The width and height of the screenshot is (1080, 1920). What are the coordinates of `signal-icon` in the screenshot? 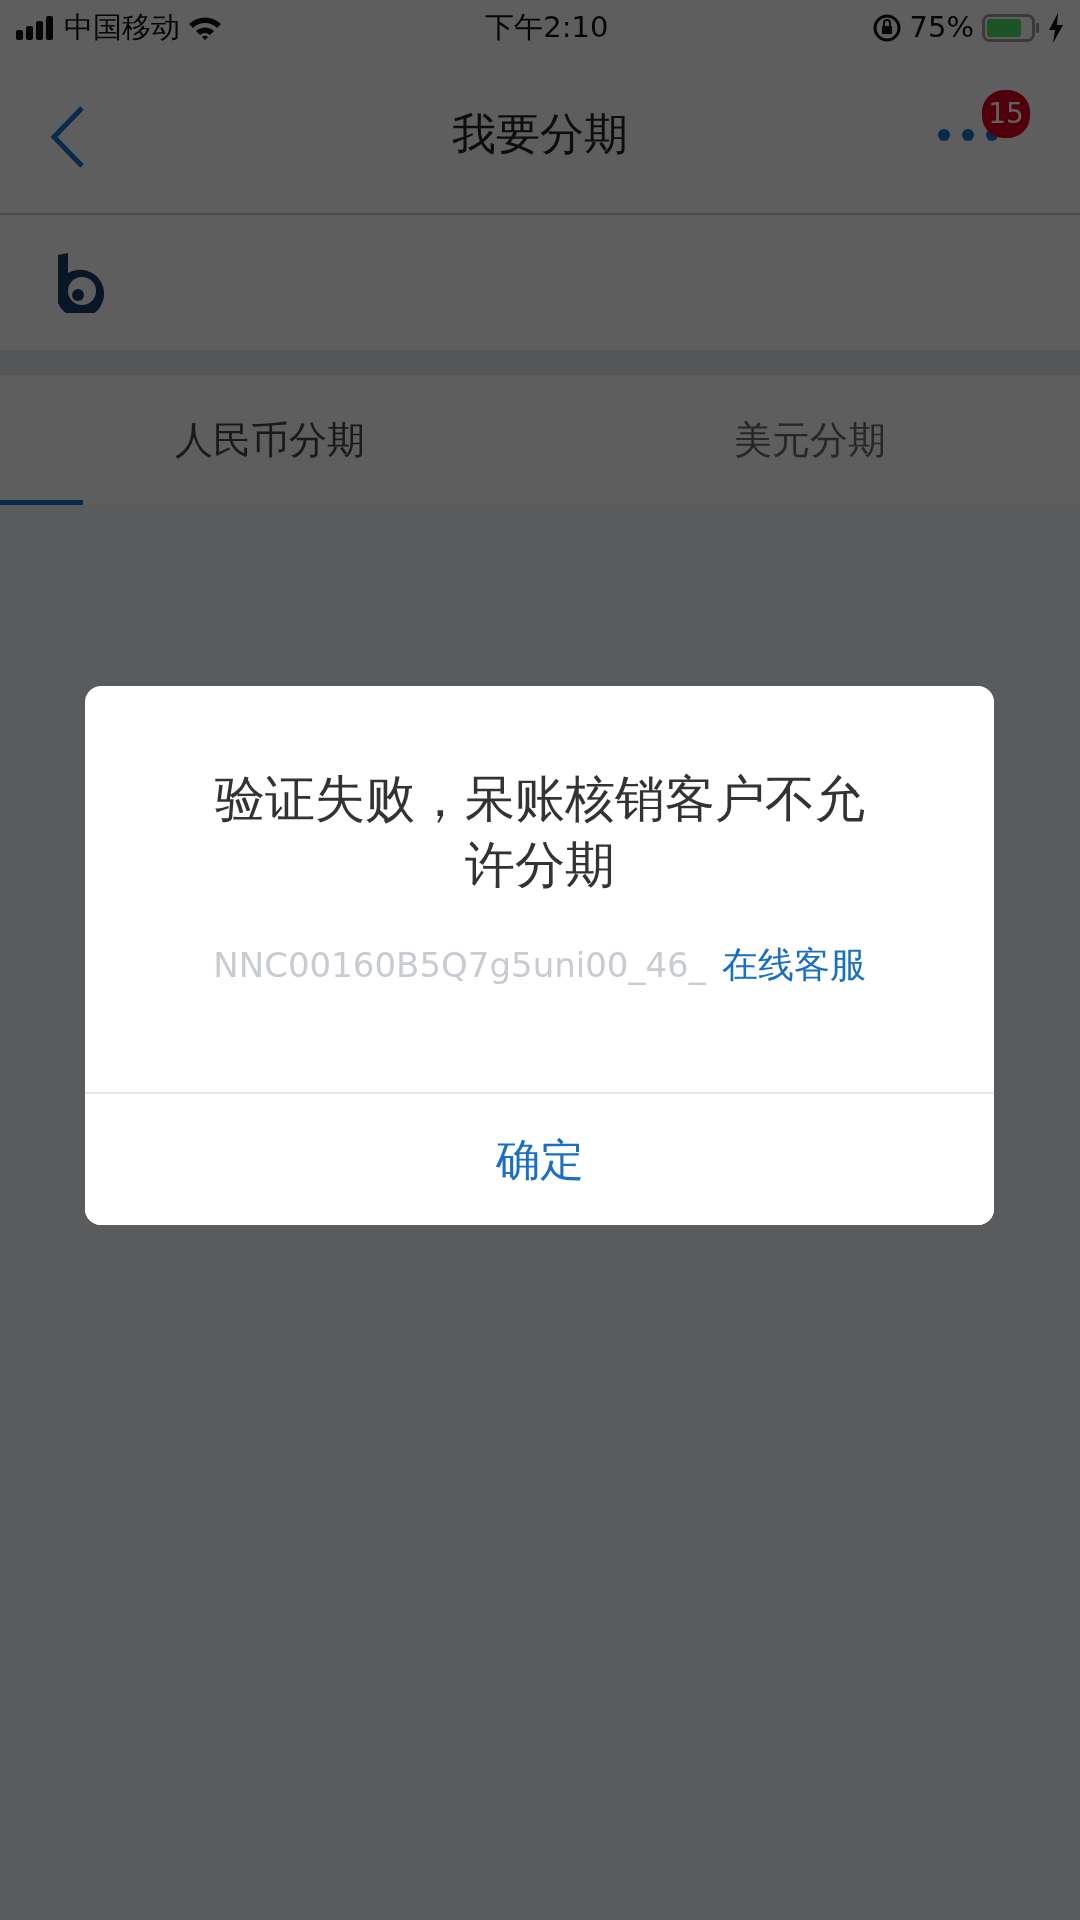 It's located at (36, 27).